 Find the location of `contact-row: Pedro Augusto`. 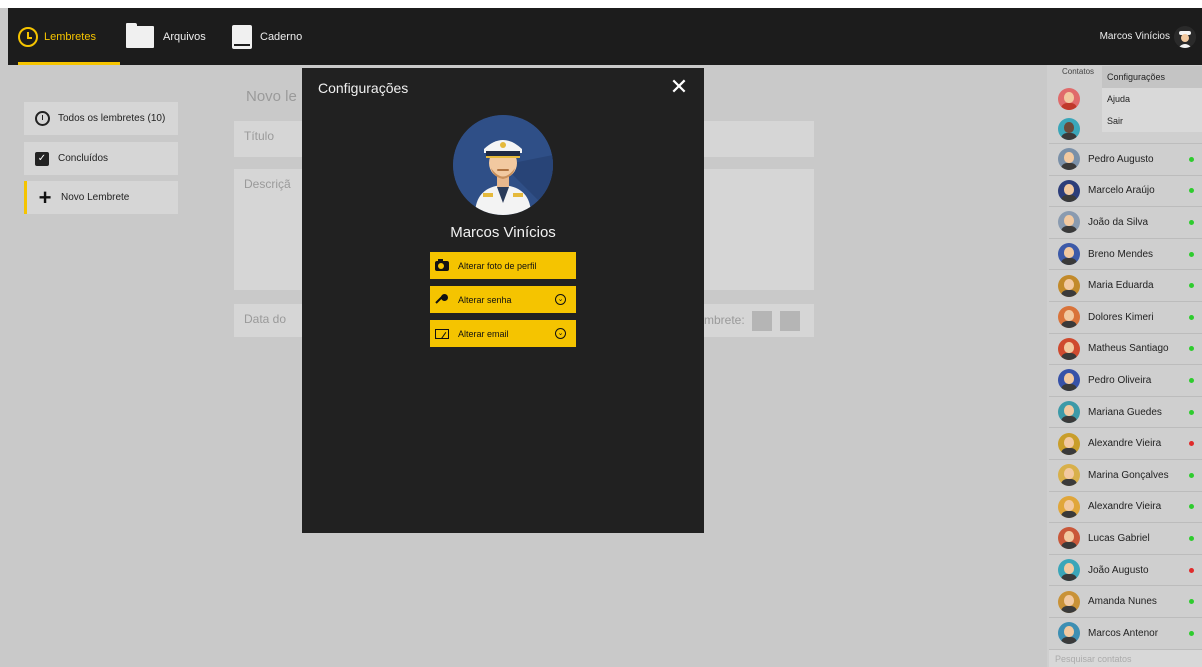

contact-row: Pedro Augusto is located at coordinates (1125, 160).